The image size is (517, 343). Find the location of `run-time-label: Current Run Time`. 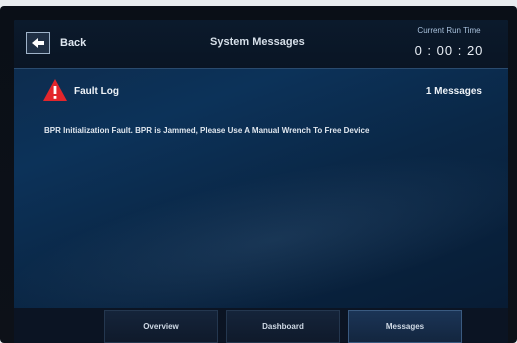

run-time-label: Current Run Time is located at coordinates (449, 30).